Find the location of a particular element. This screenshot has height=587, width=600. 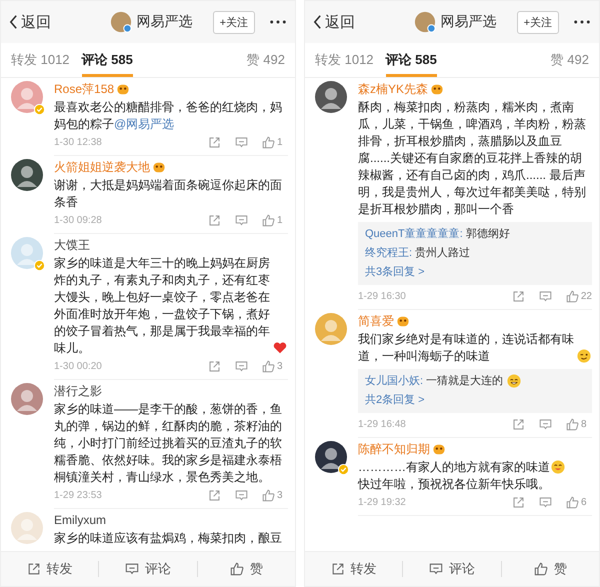

comment-text: …………有家人的地方就有家的味道 is located at coordinates (454, 467).